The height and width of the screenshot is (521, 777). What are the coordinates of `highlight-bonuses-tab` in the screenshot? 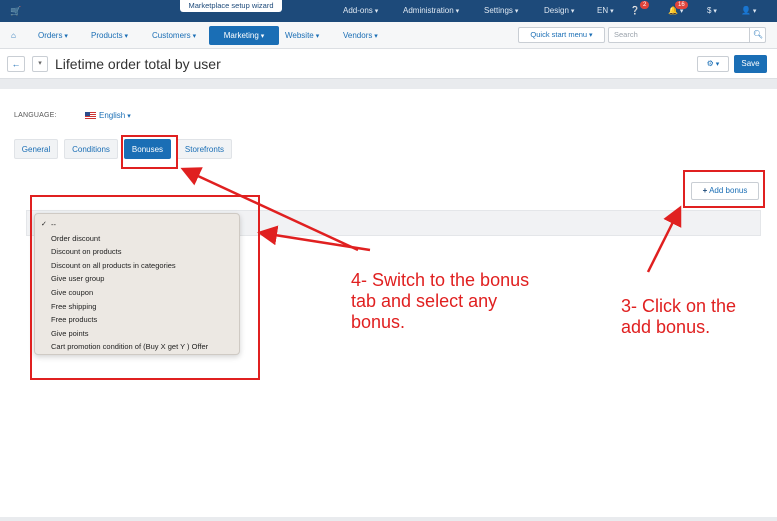 It's located at (149, 152).